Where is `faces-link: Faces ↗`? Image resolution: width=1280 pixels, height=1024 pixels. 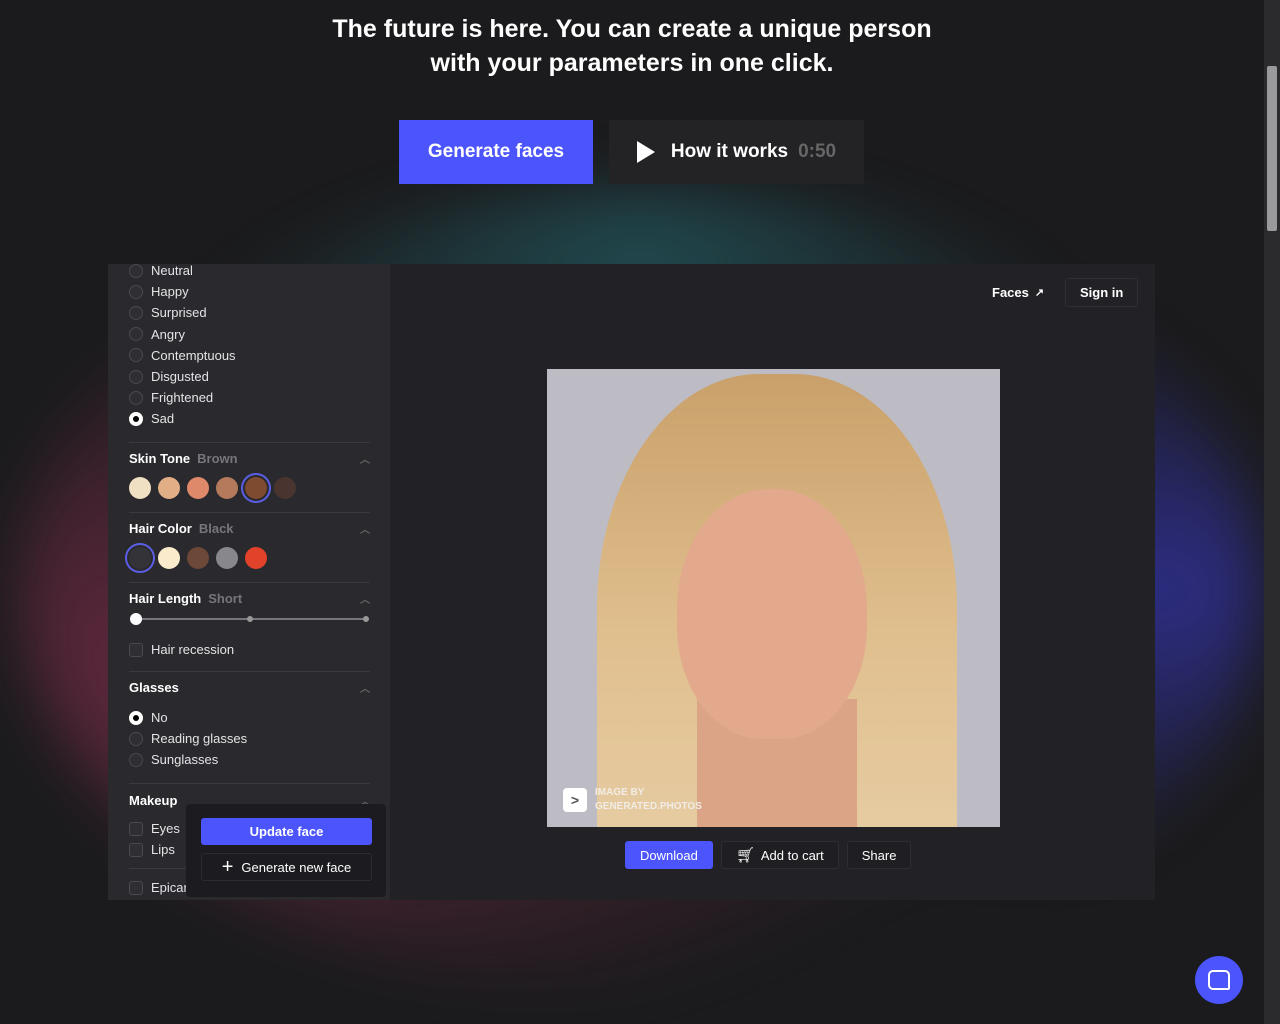 faces-link: Faces ↗ is located at coordinates (1018, 292).